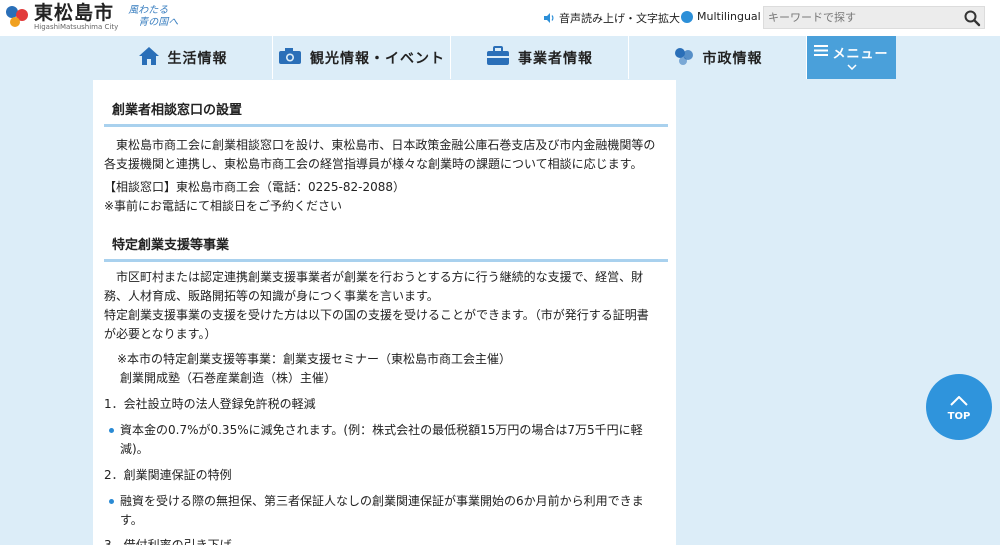  Describe the element at coordinates (821, 52) in the screenshot. I see `hamburger-icon` at that location.